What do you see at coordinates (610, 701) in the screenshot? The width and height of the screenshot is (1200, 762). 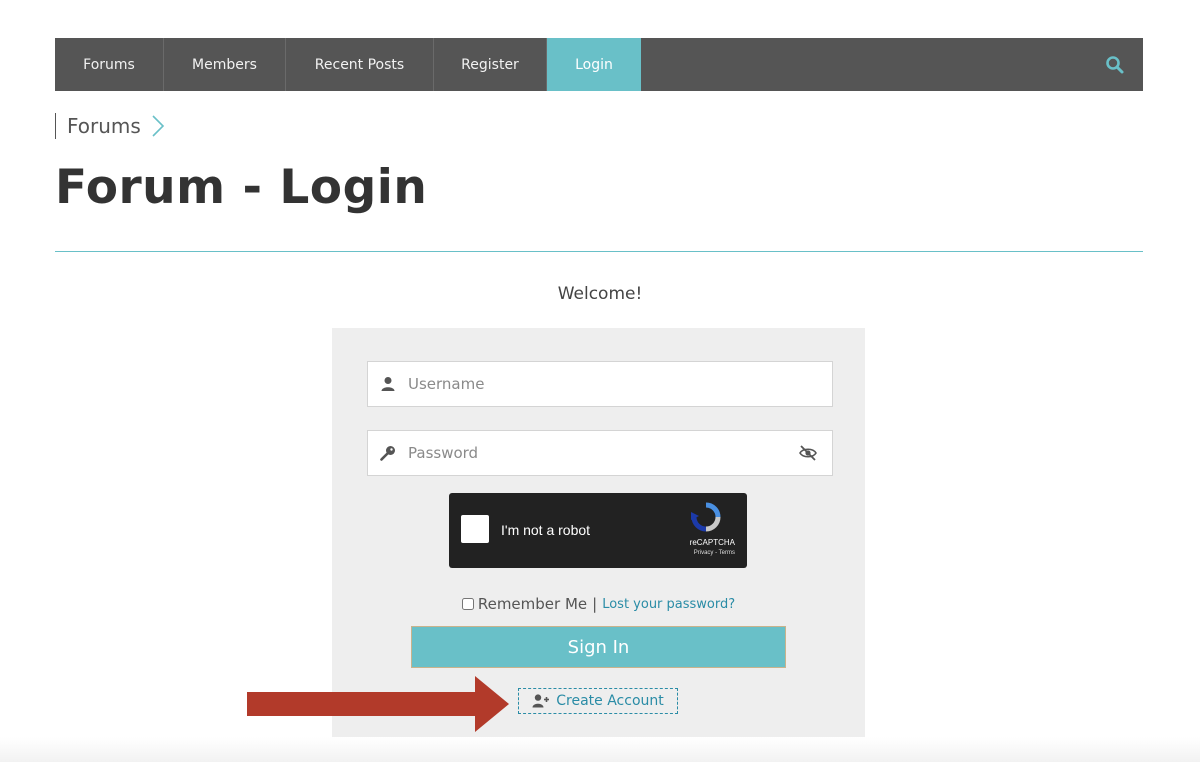 I see `create-account-label: Create Account` at bounding box center [610, 701].